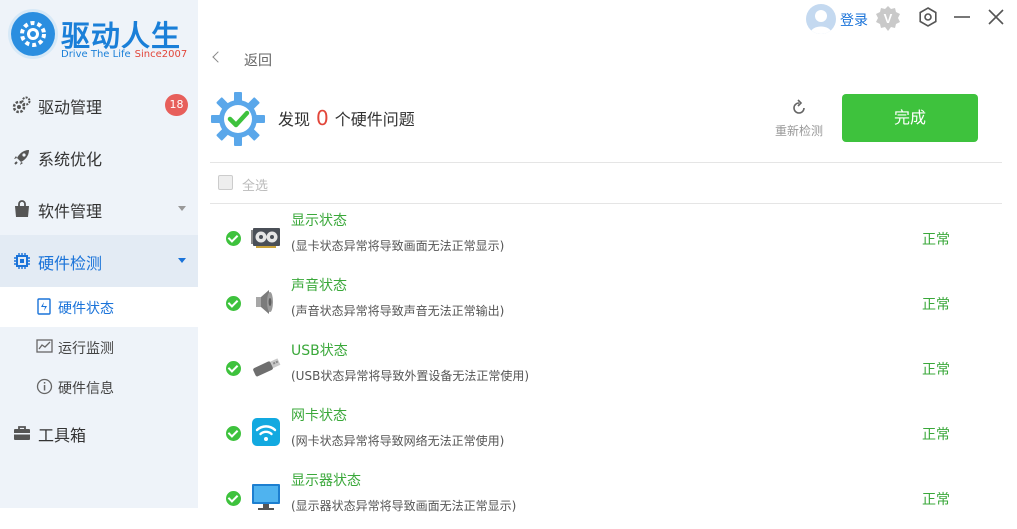 The height and width of the screenshot is (529, 1017). I want to click on divider, so click(606, 162).